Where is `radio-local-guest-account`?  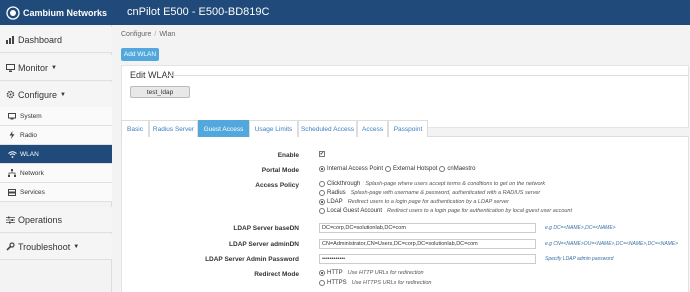
radio-local-guest-account is located at coordinates (322, 211).